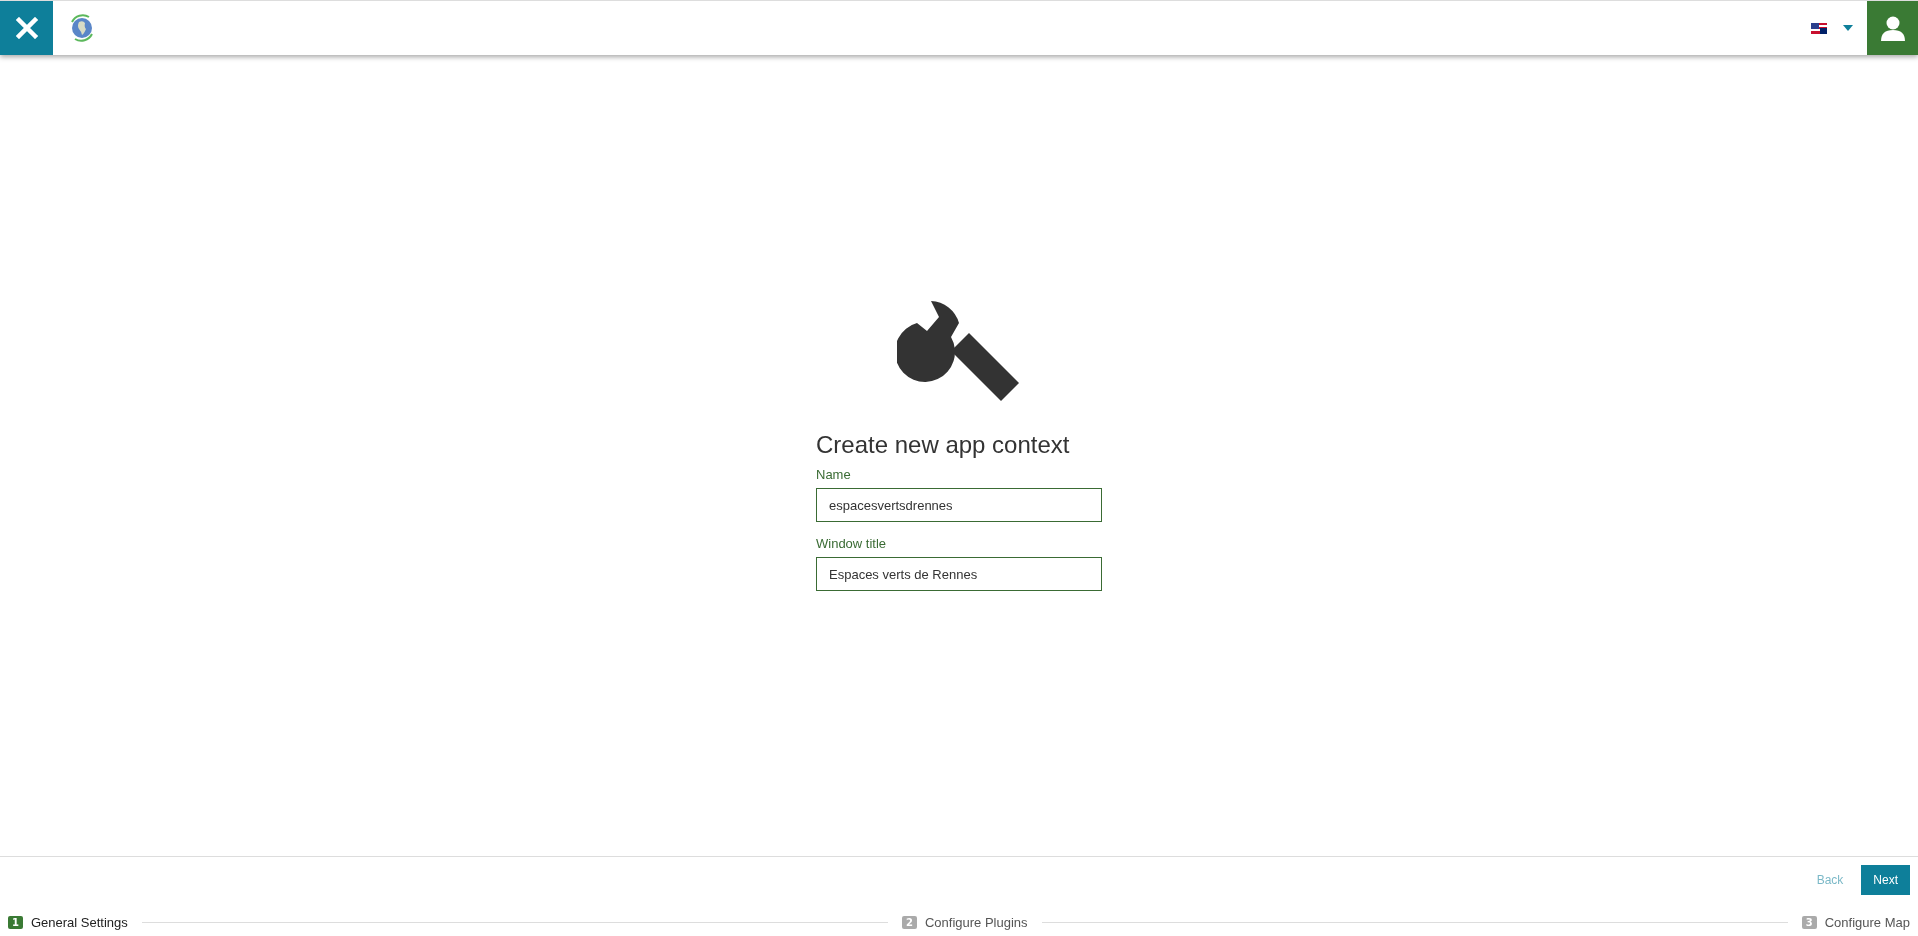 The width and height of the screenshot is (1918, 936). What do you see at coordinates (852, 543) in the screenshot?
I see `field-label: Window title` at bounding box center [852, 543].